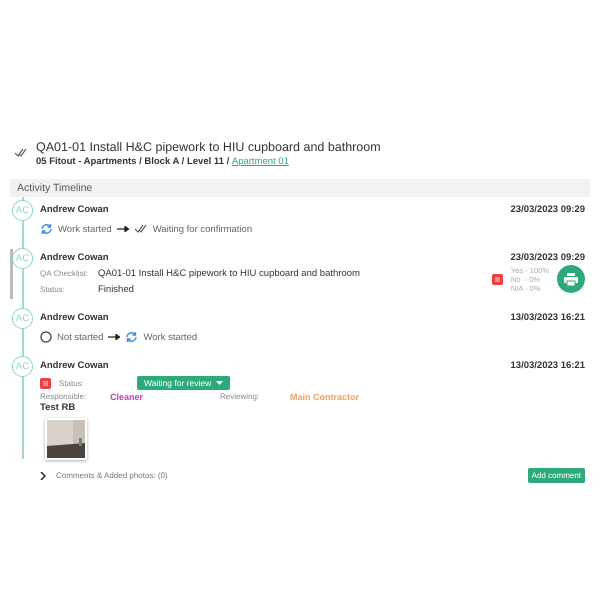  Describe the element at coordinates (116, 289) in the screenshot. I see `status-value: Finished` at that location.